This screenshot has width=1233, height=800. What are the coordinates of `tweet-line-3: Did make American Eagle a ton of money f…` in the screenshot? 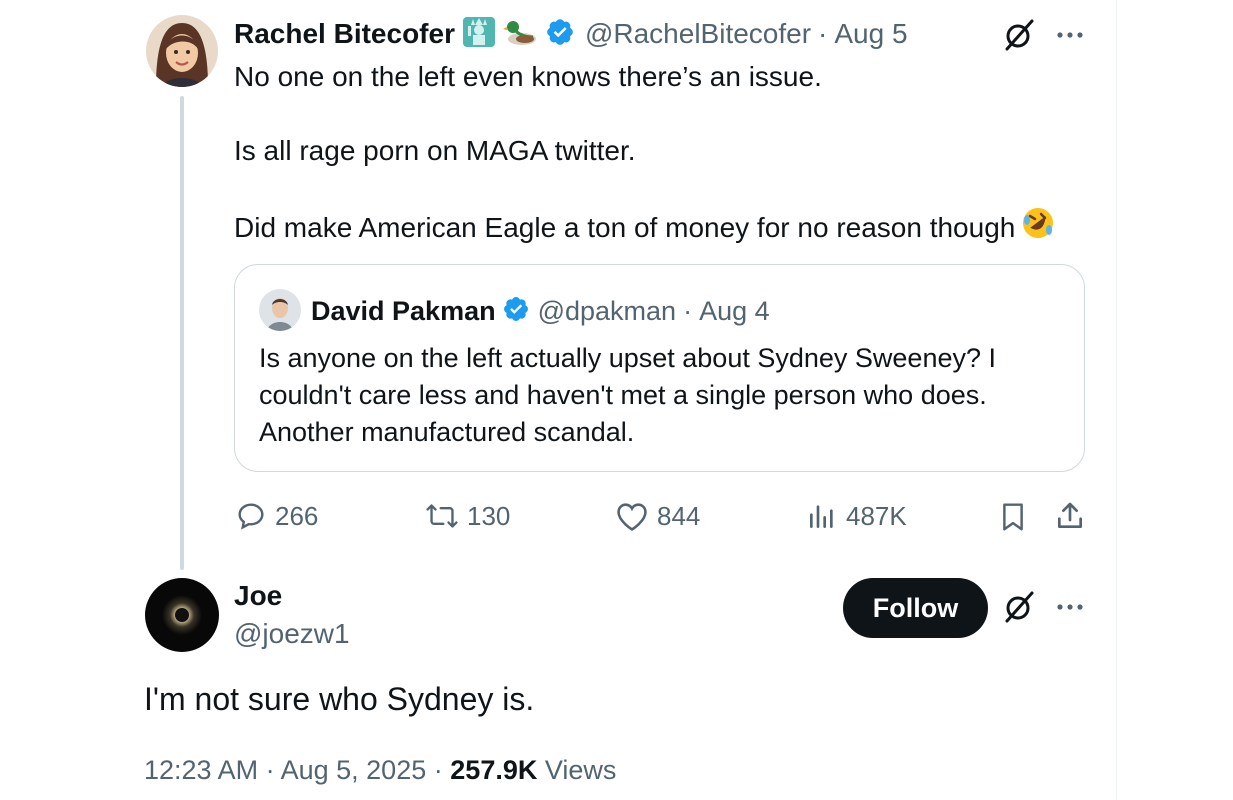 It's located at (625, 227).